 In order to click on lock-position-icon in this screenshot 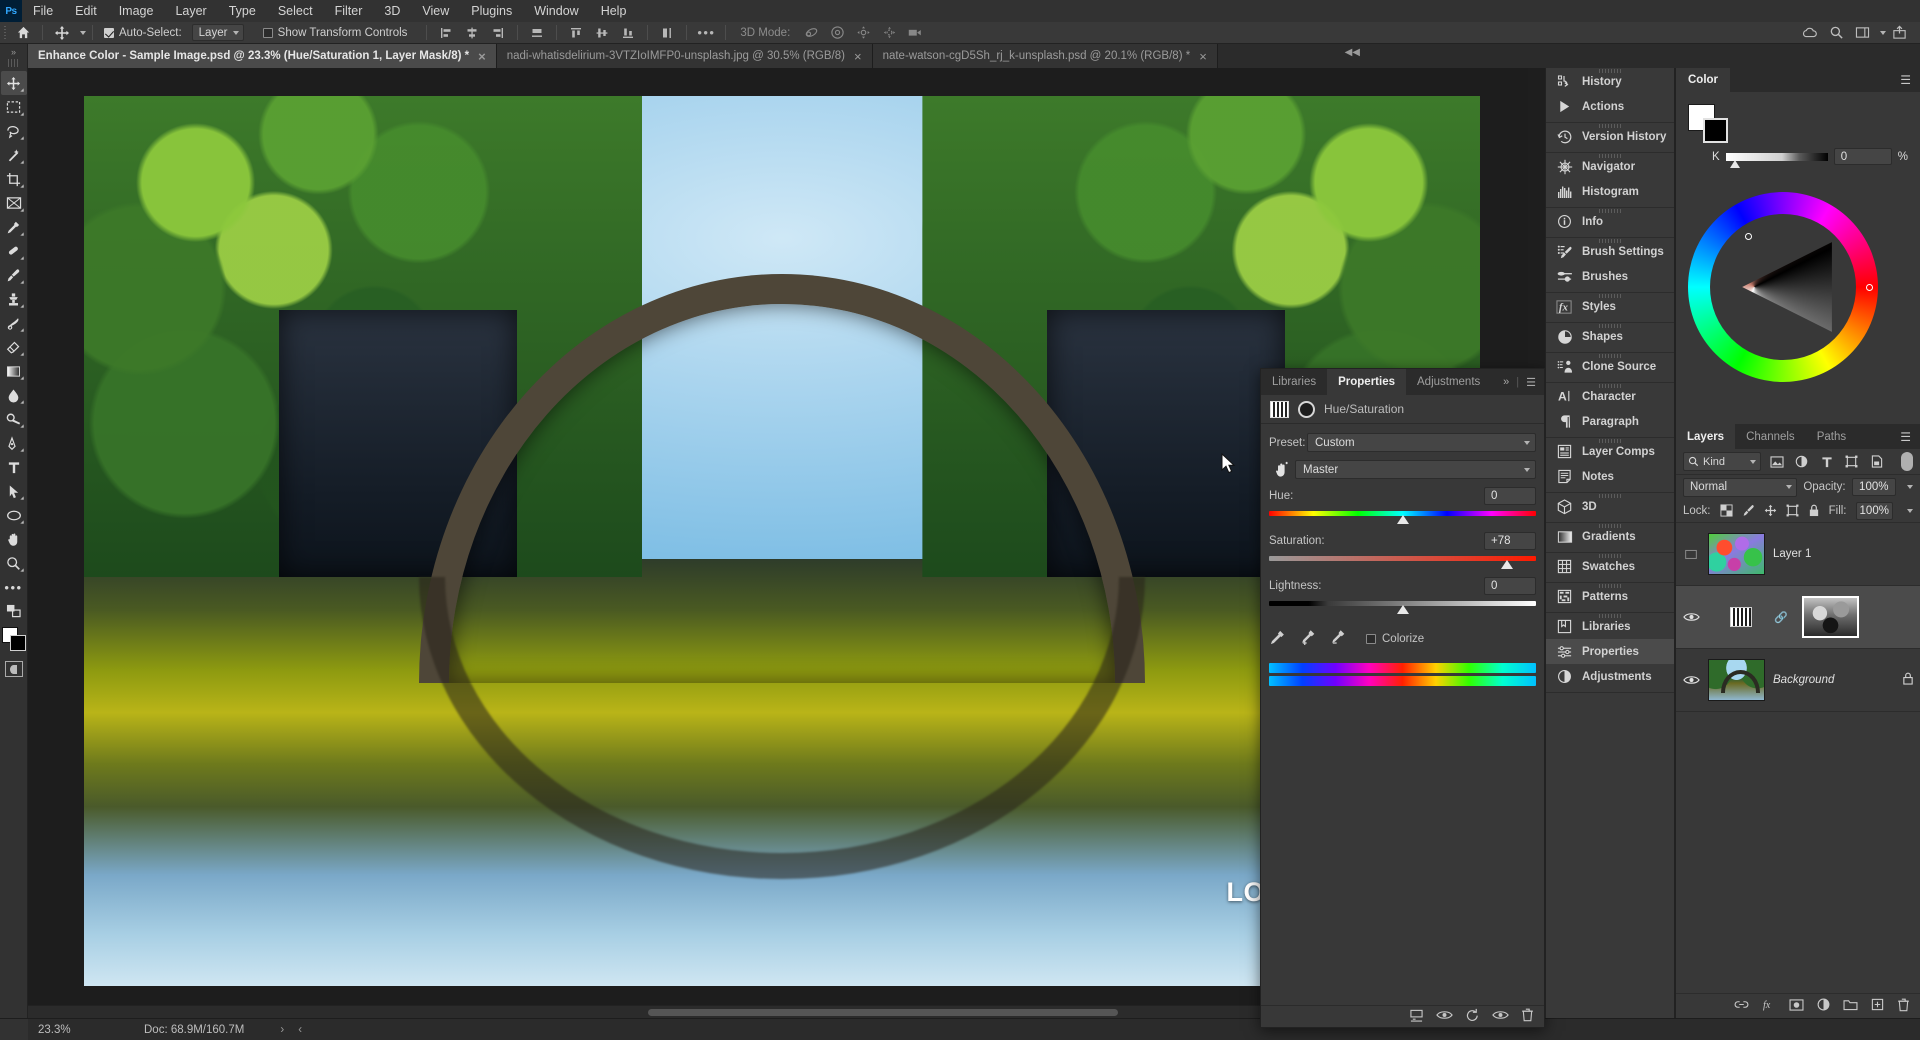, I will do `click(1770, 510)`.